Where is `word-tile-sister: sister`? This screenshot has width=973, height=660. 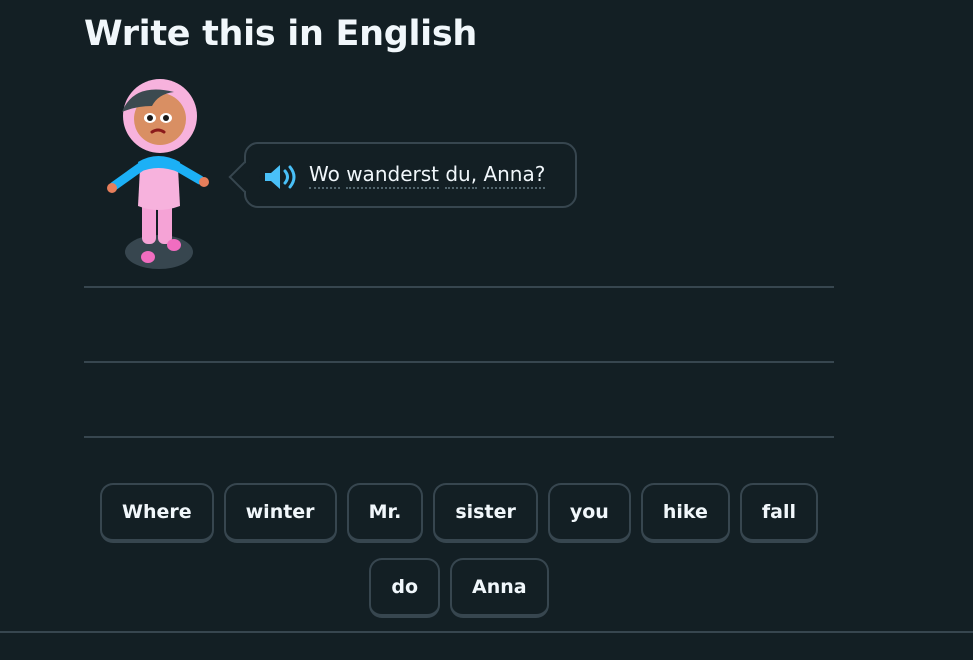 word-tile-sister: sister is located at coordinates (485, 513).